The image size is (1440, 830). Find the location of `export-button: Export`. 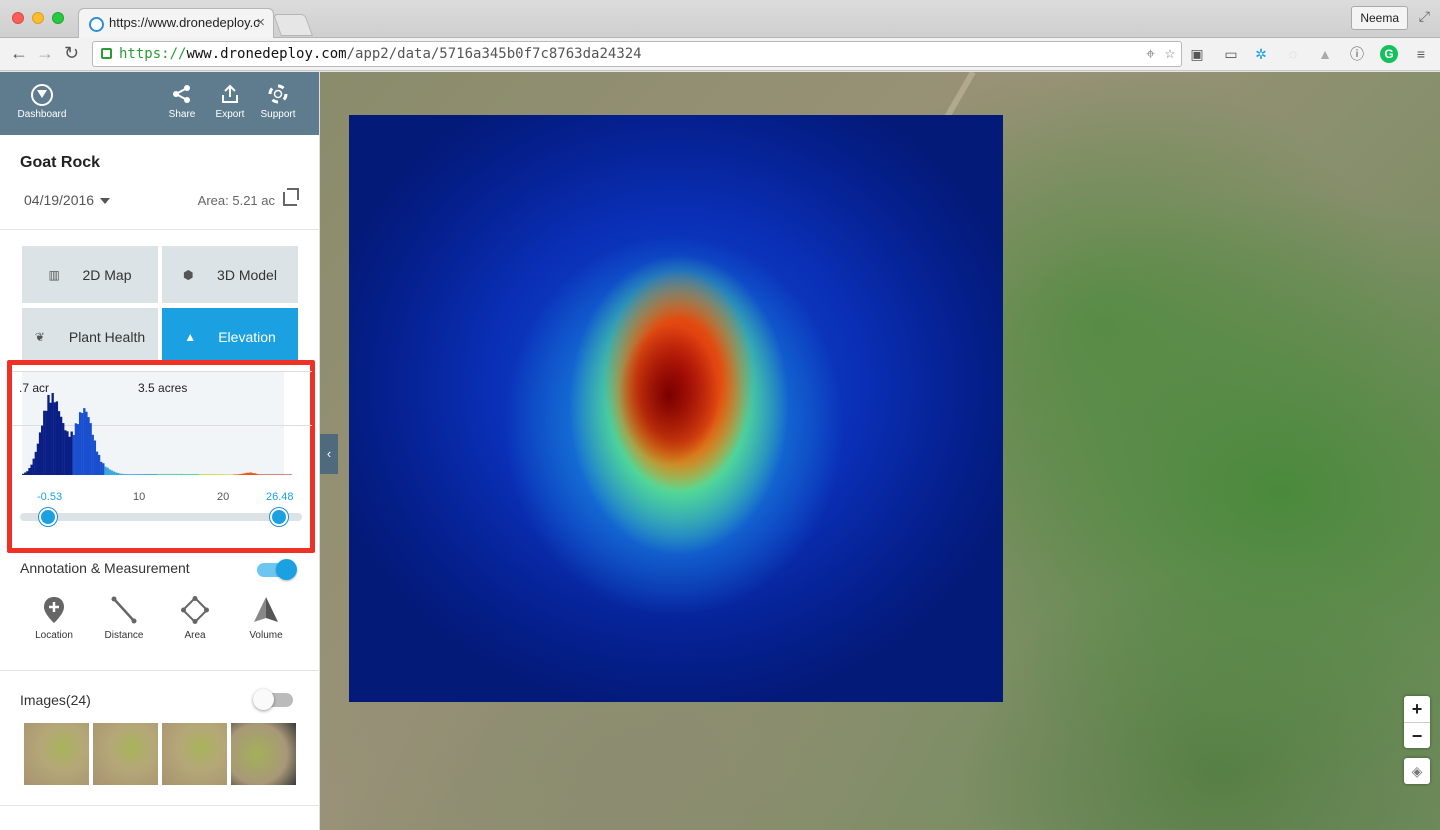

export-button: Export is located at coordinates (230, 102).